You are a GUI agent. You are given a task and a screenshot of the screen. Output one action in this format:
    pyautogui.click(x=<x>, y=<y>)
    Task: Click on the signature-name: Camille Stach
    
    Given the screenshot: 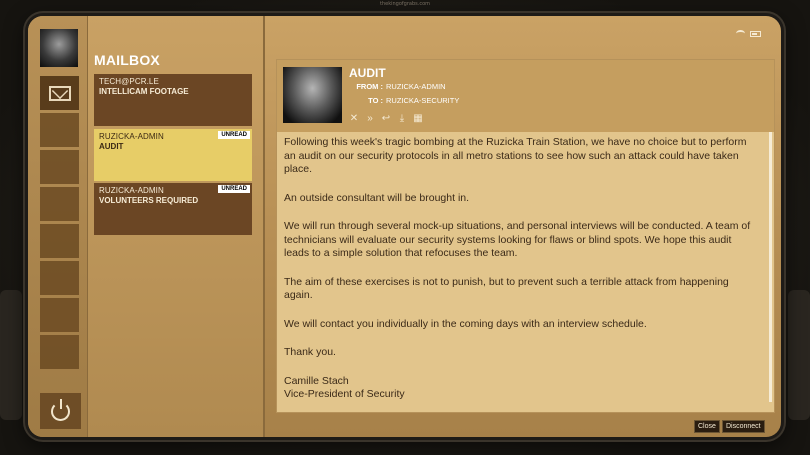 What is the action you would take?
    pyautogui.click(x=316, y=380)
    